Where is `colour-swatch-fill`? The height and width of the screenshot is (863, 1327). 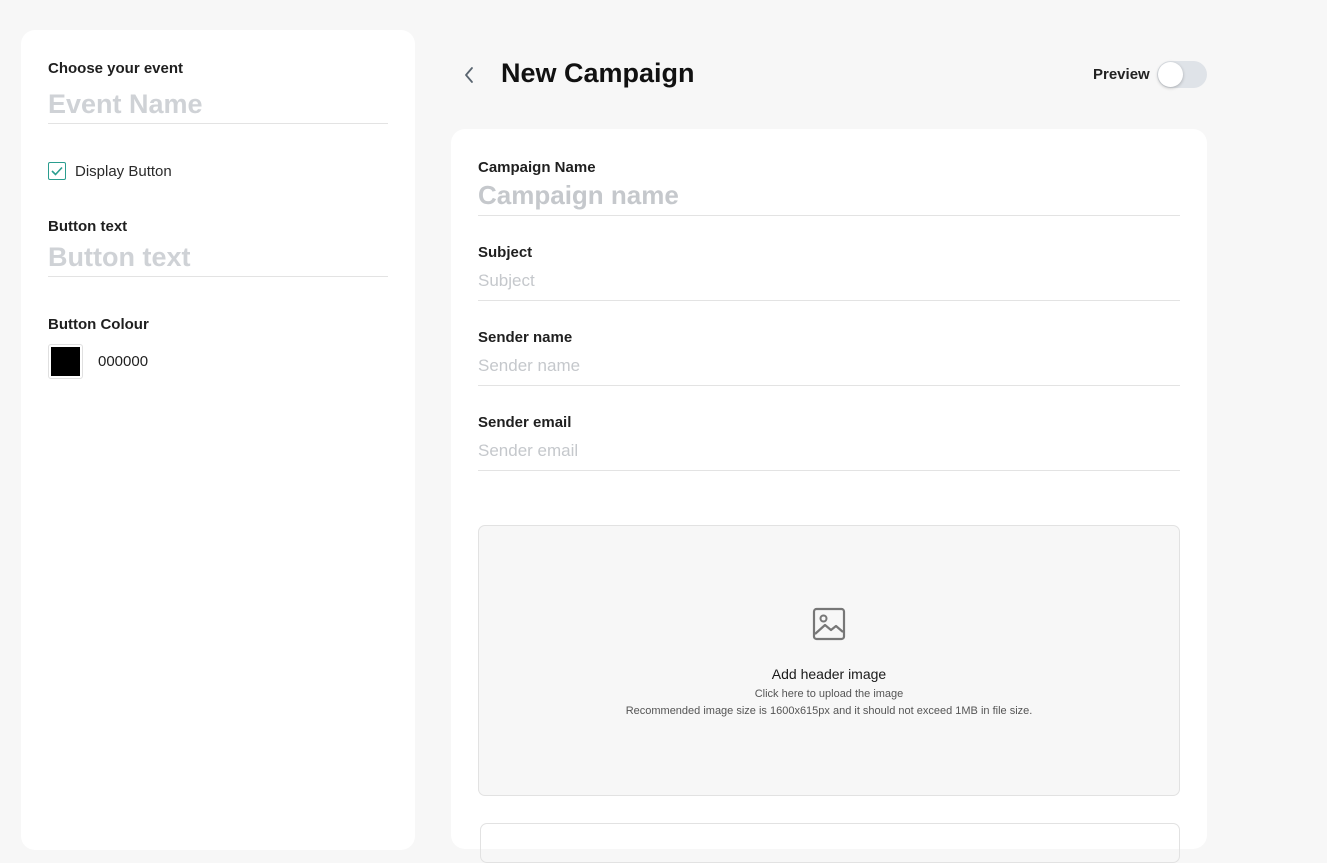
colour-swatch-fill is located at coordinates (65, 361).